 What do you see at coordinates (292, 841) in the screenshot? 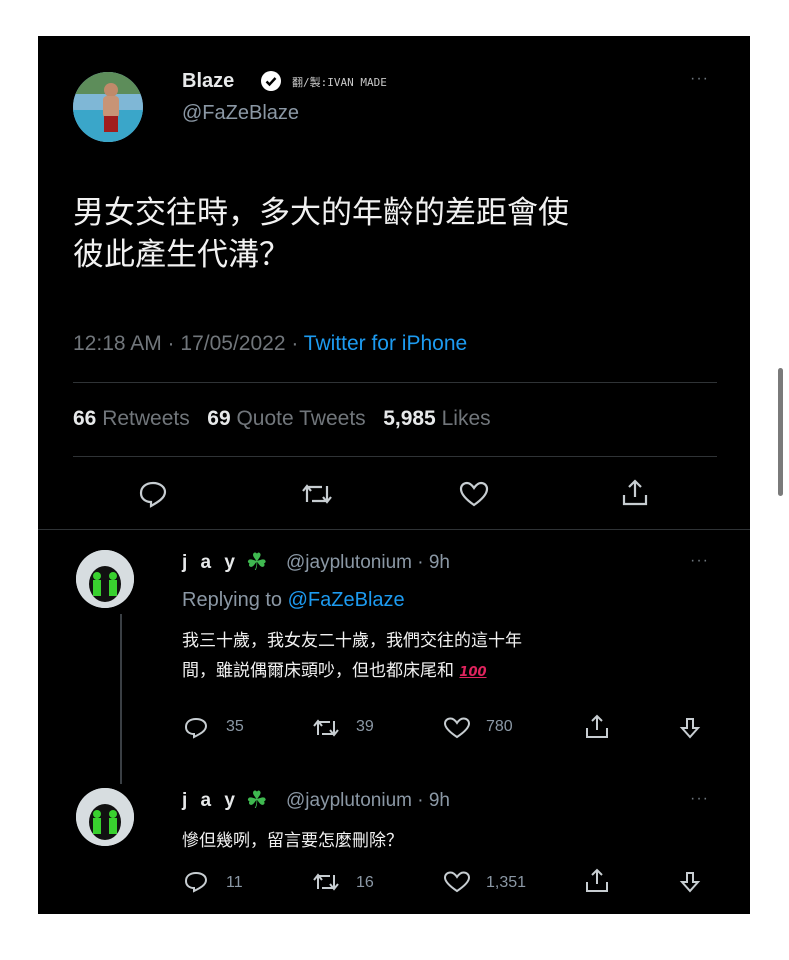
I see `reply-text-line: 慘但幾咧，留言要怎麼刪除？` at bounding box center [292, 841].